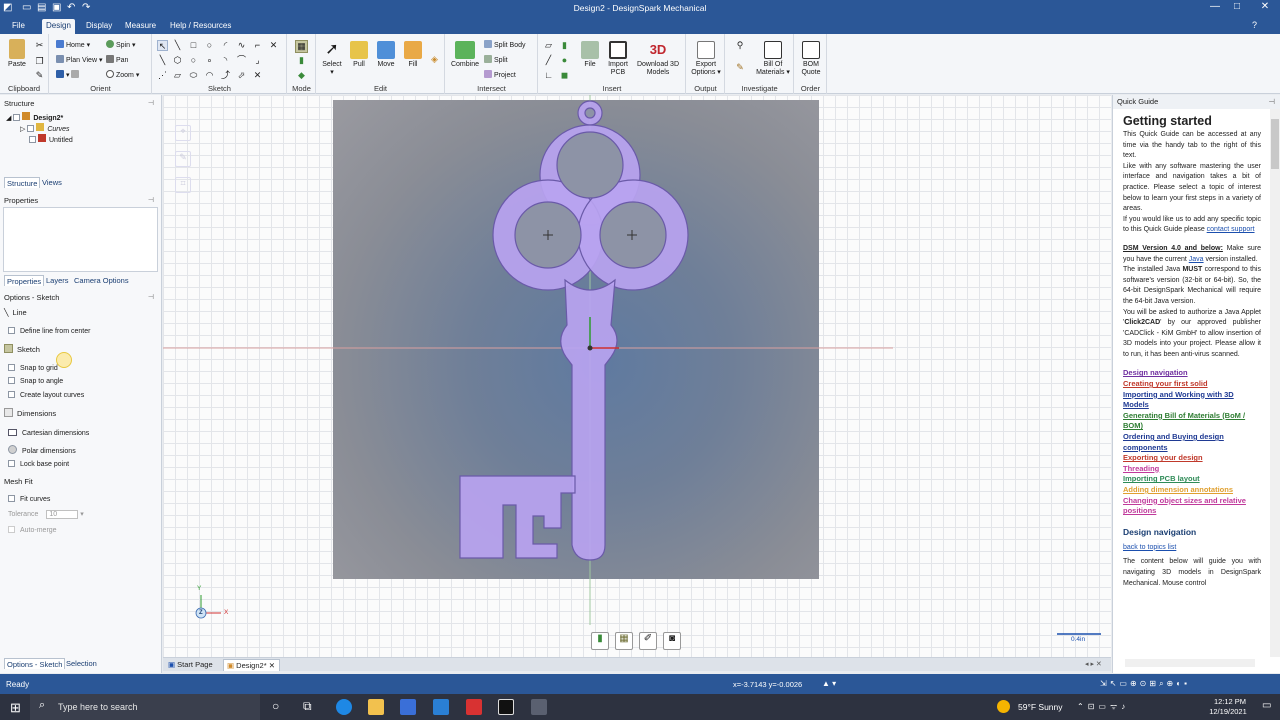 The image size is (1280, 720). Describe the element at coordinates (1192, 373) in the screenshot. I see `topic-link: Design navigation` at that location.